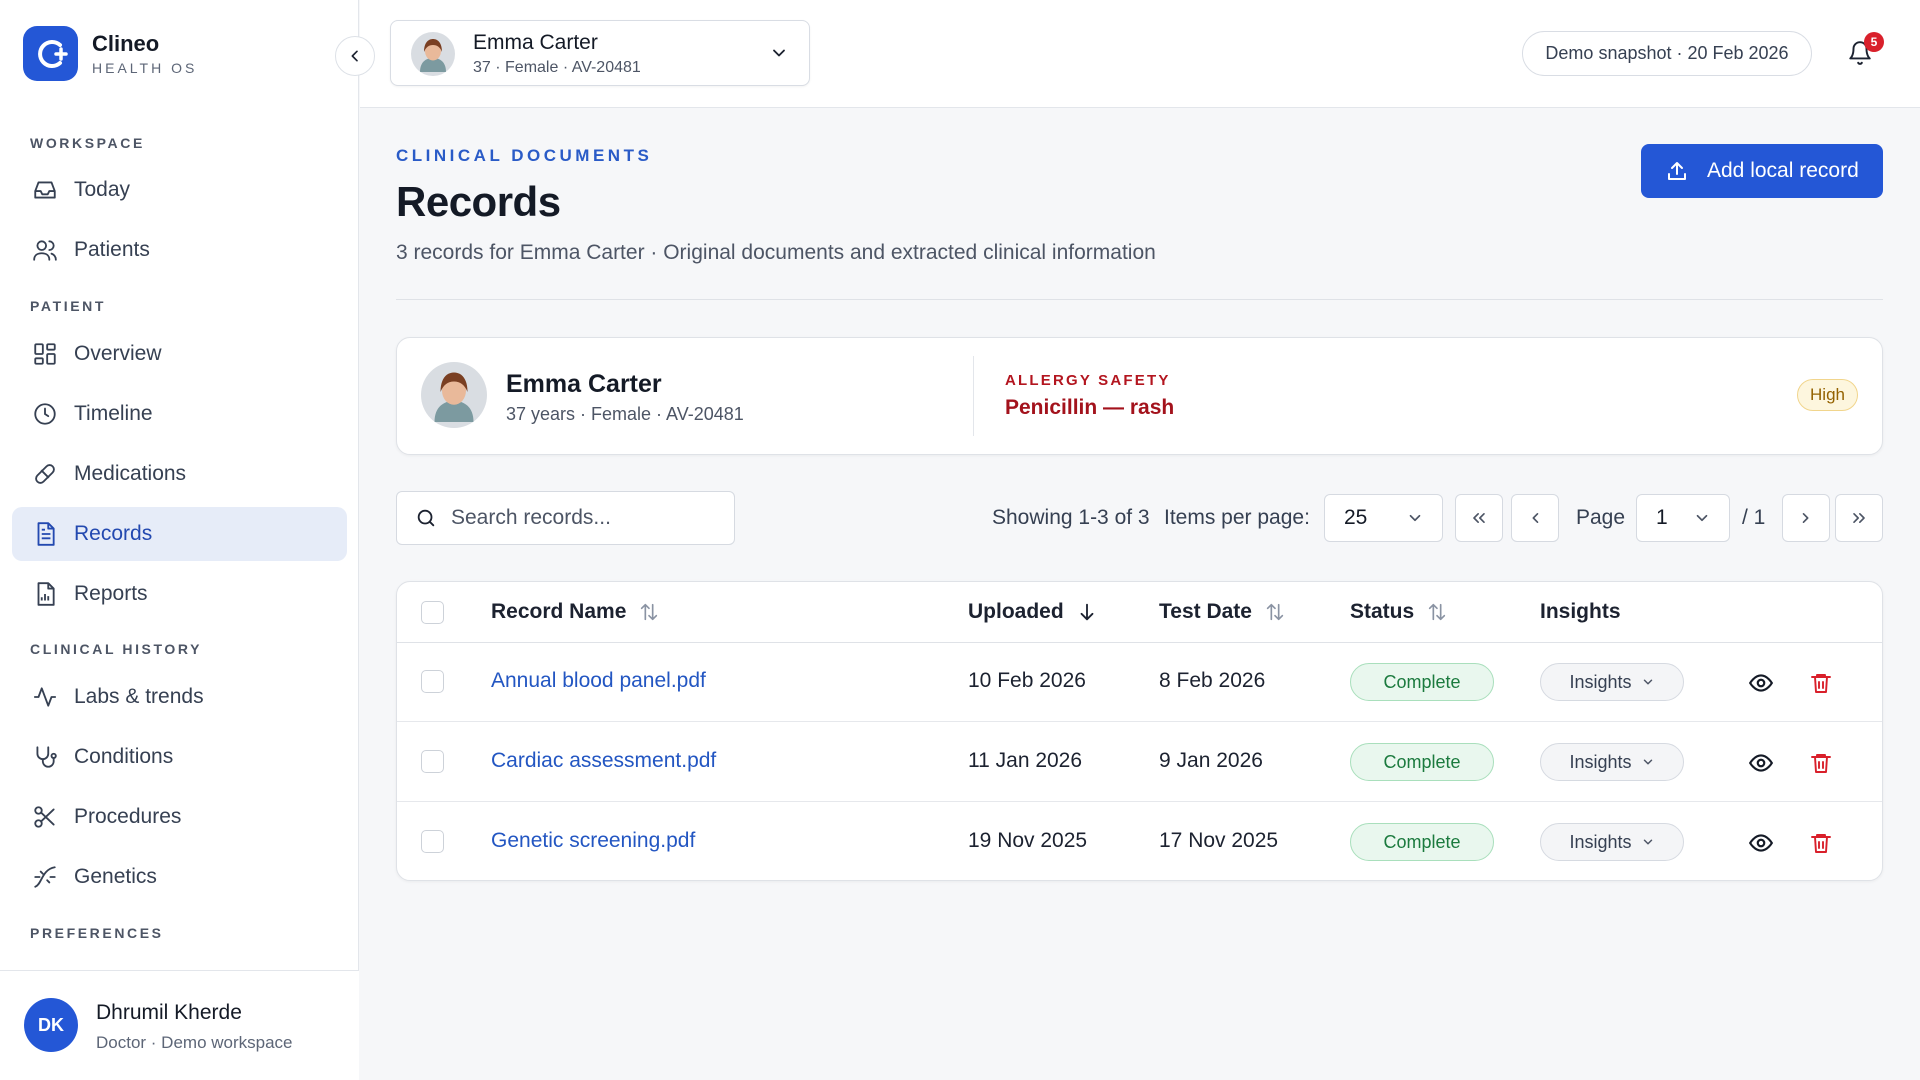 The width and height of the screenshot is (1920, 1080). I want to click on scissors-icon, so click(45, 817).